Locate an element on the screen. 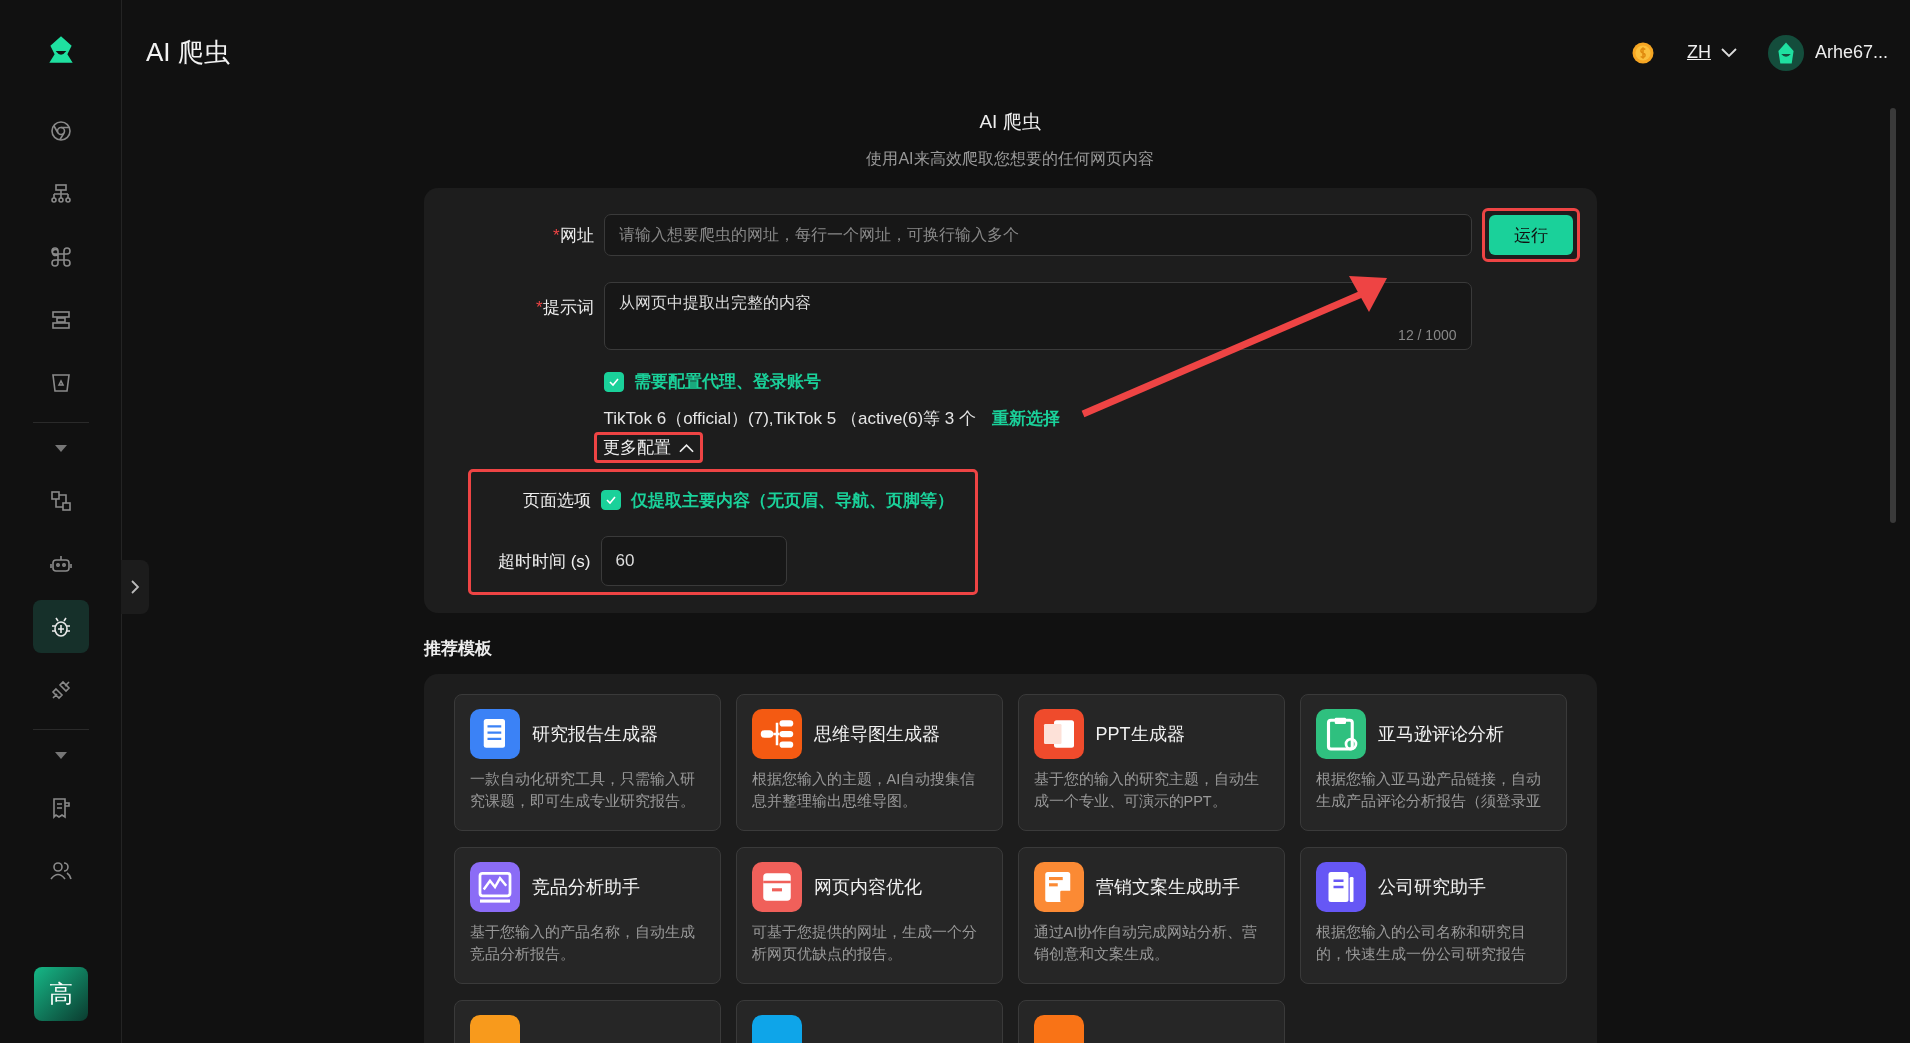 The image size is (1910, 1043). template-card: 亚马逊评论分析 根据您输入亚马逊产品链接，自动生成产品评论分析报告（须登录亚 is located at coordinates (1433, 762).